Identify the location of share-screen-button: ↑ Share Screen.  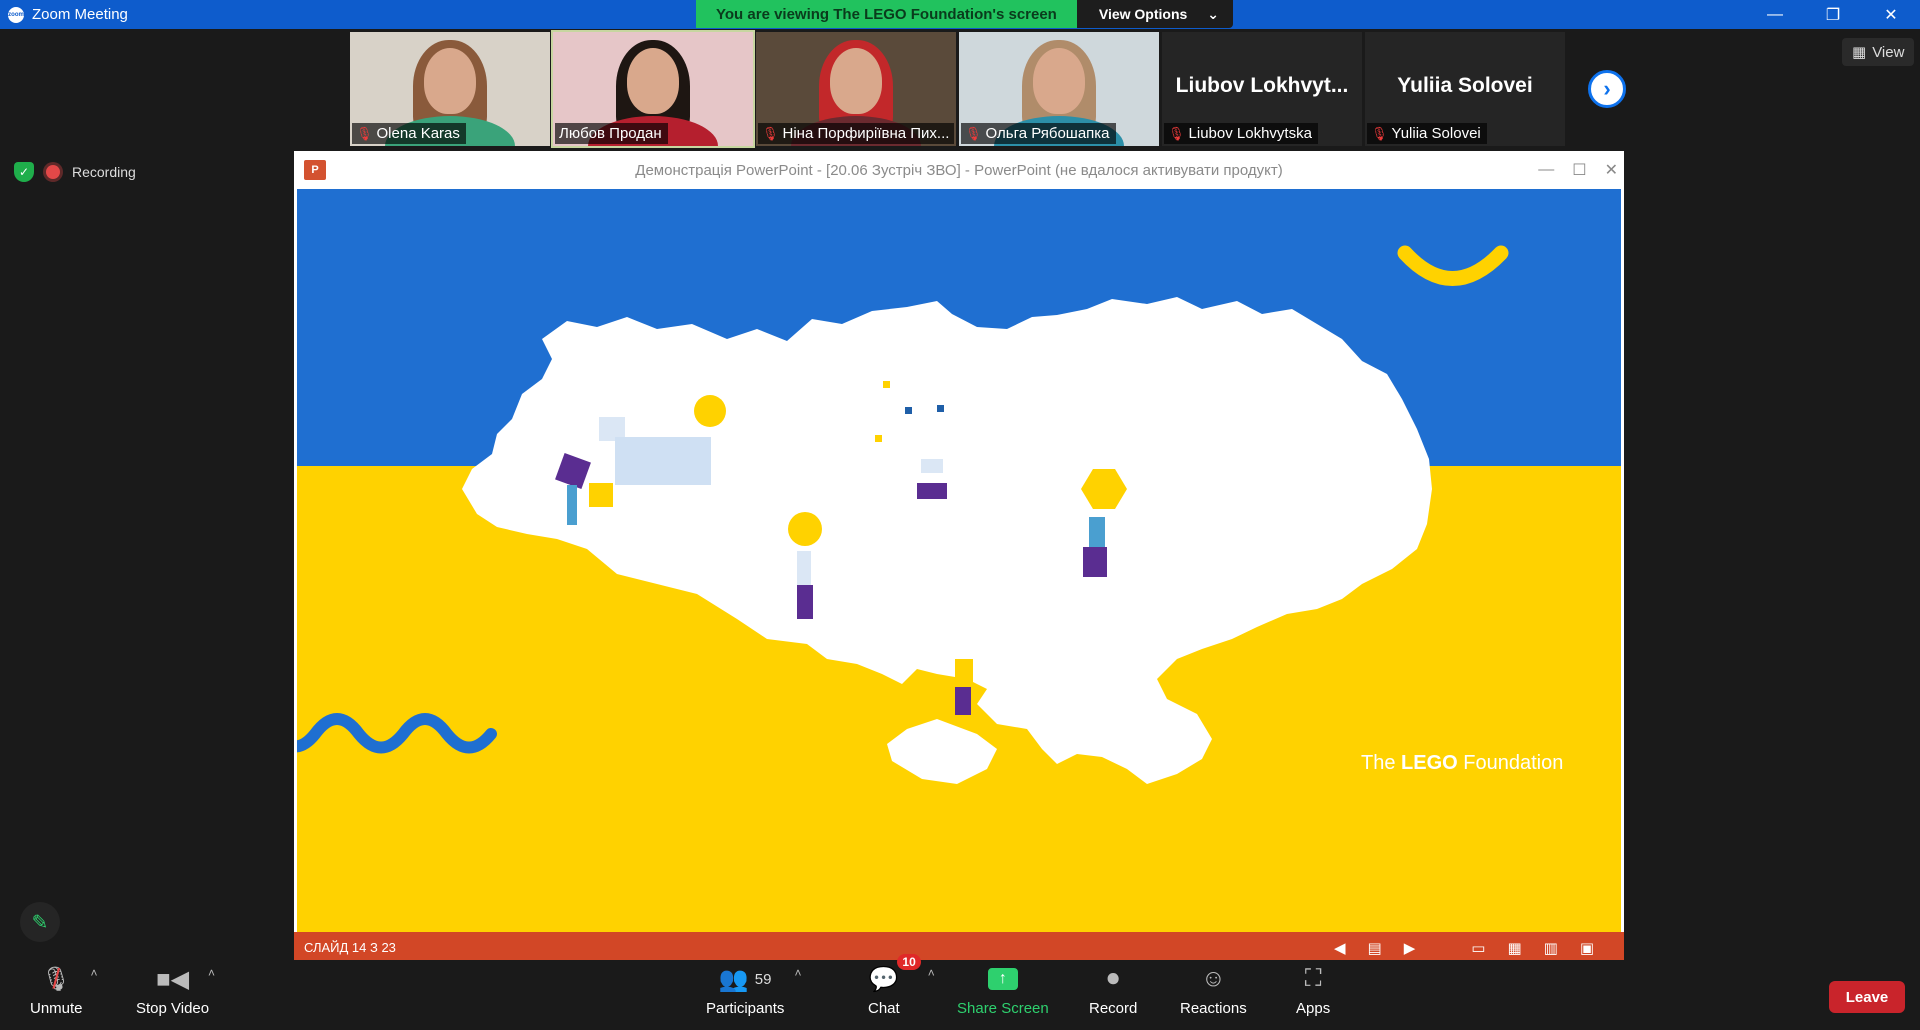
(1003, 990).